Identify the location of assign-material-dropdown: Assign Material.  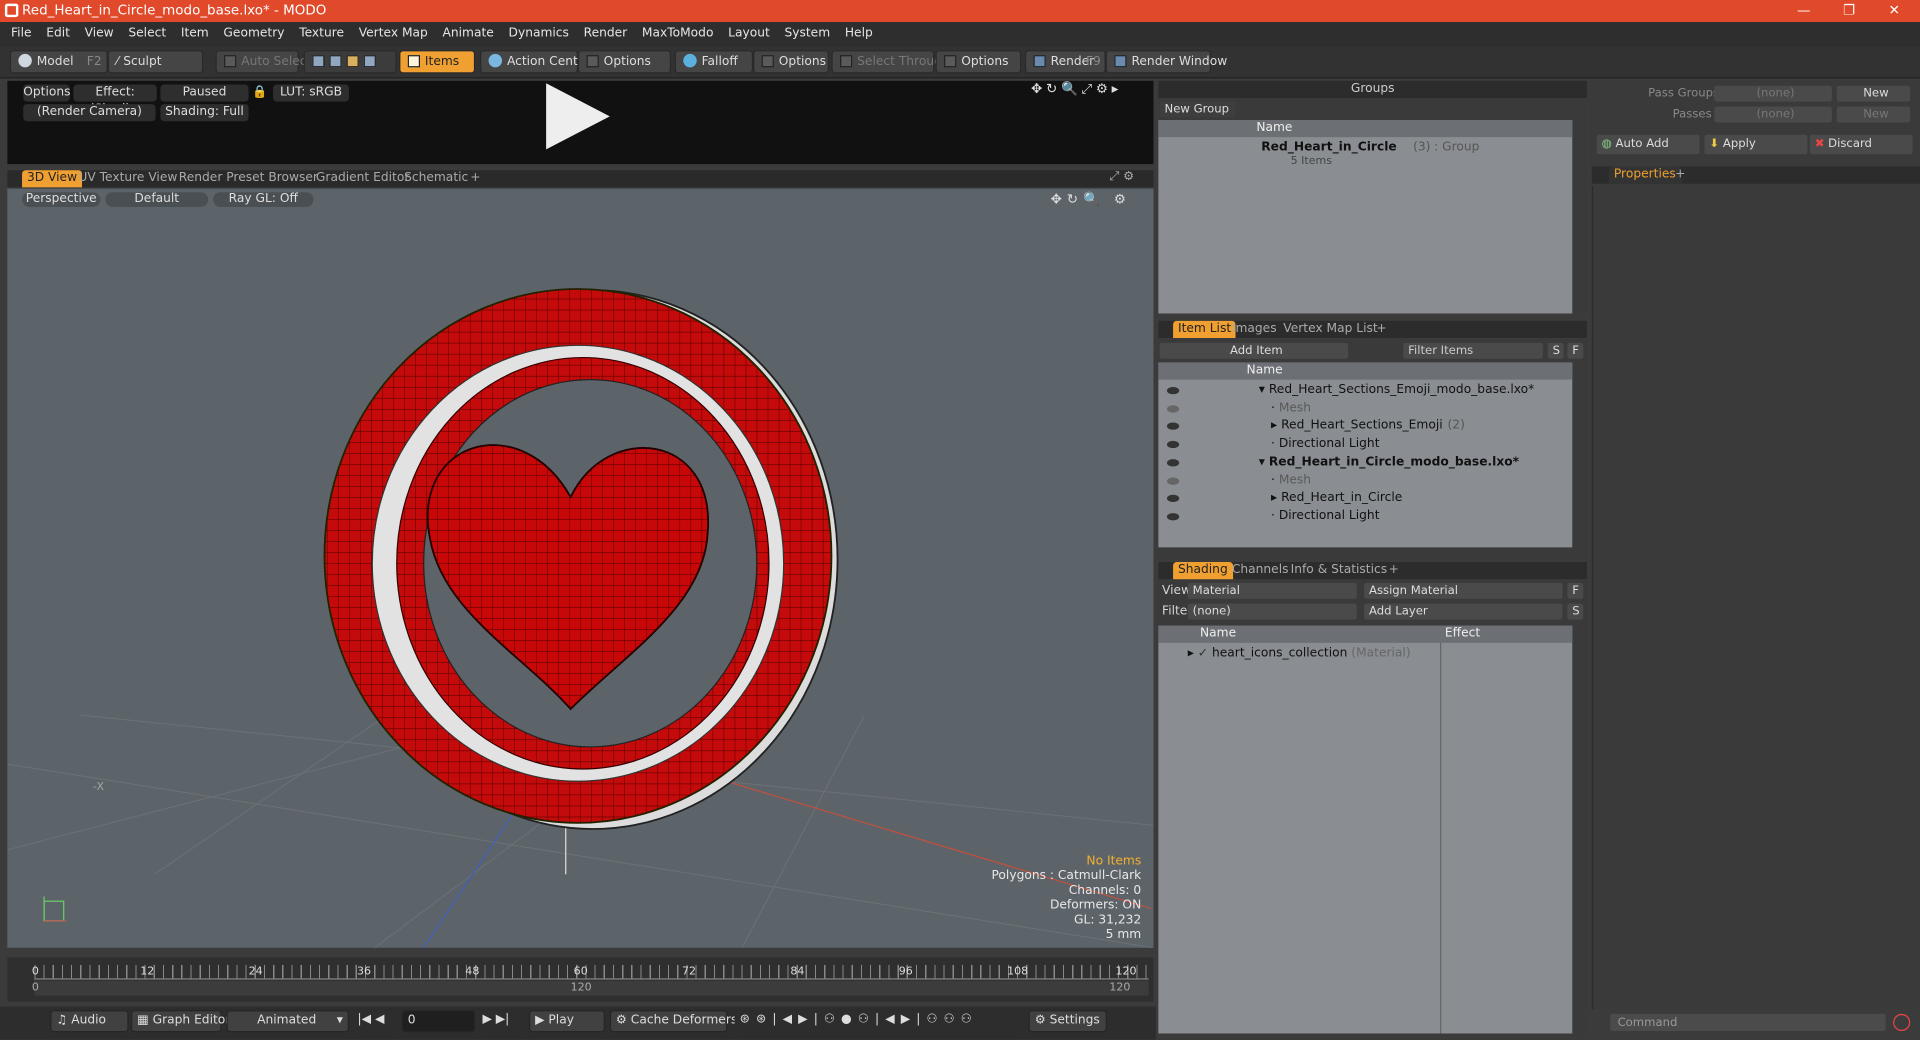
(1463, 590).